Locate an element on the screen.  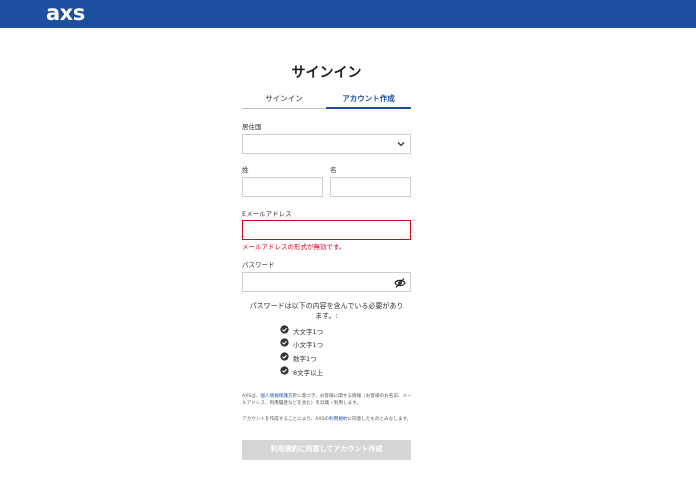
eye-slash-icon is located at coordinates (400, 283).